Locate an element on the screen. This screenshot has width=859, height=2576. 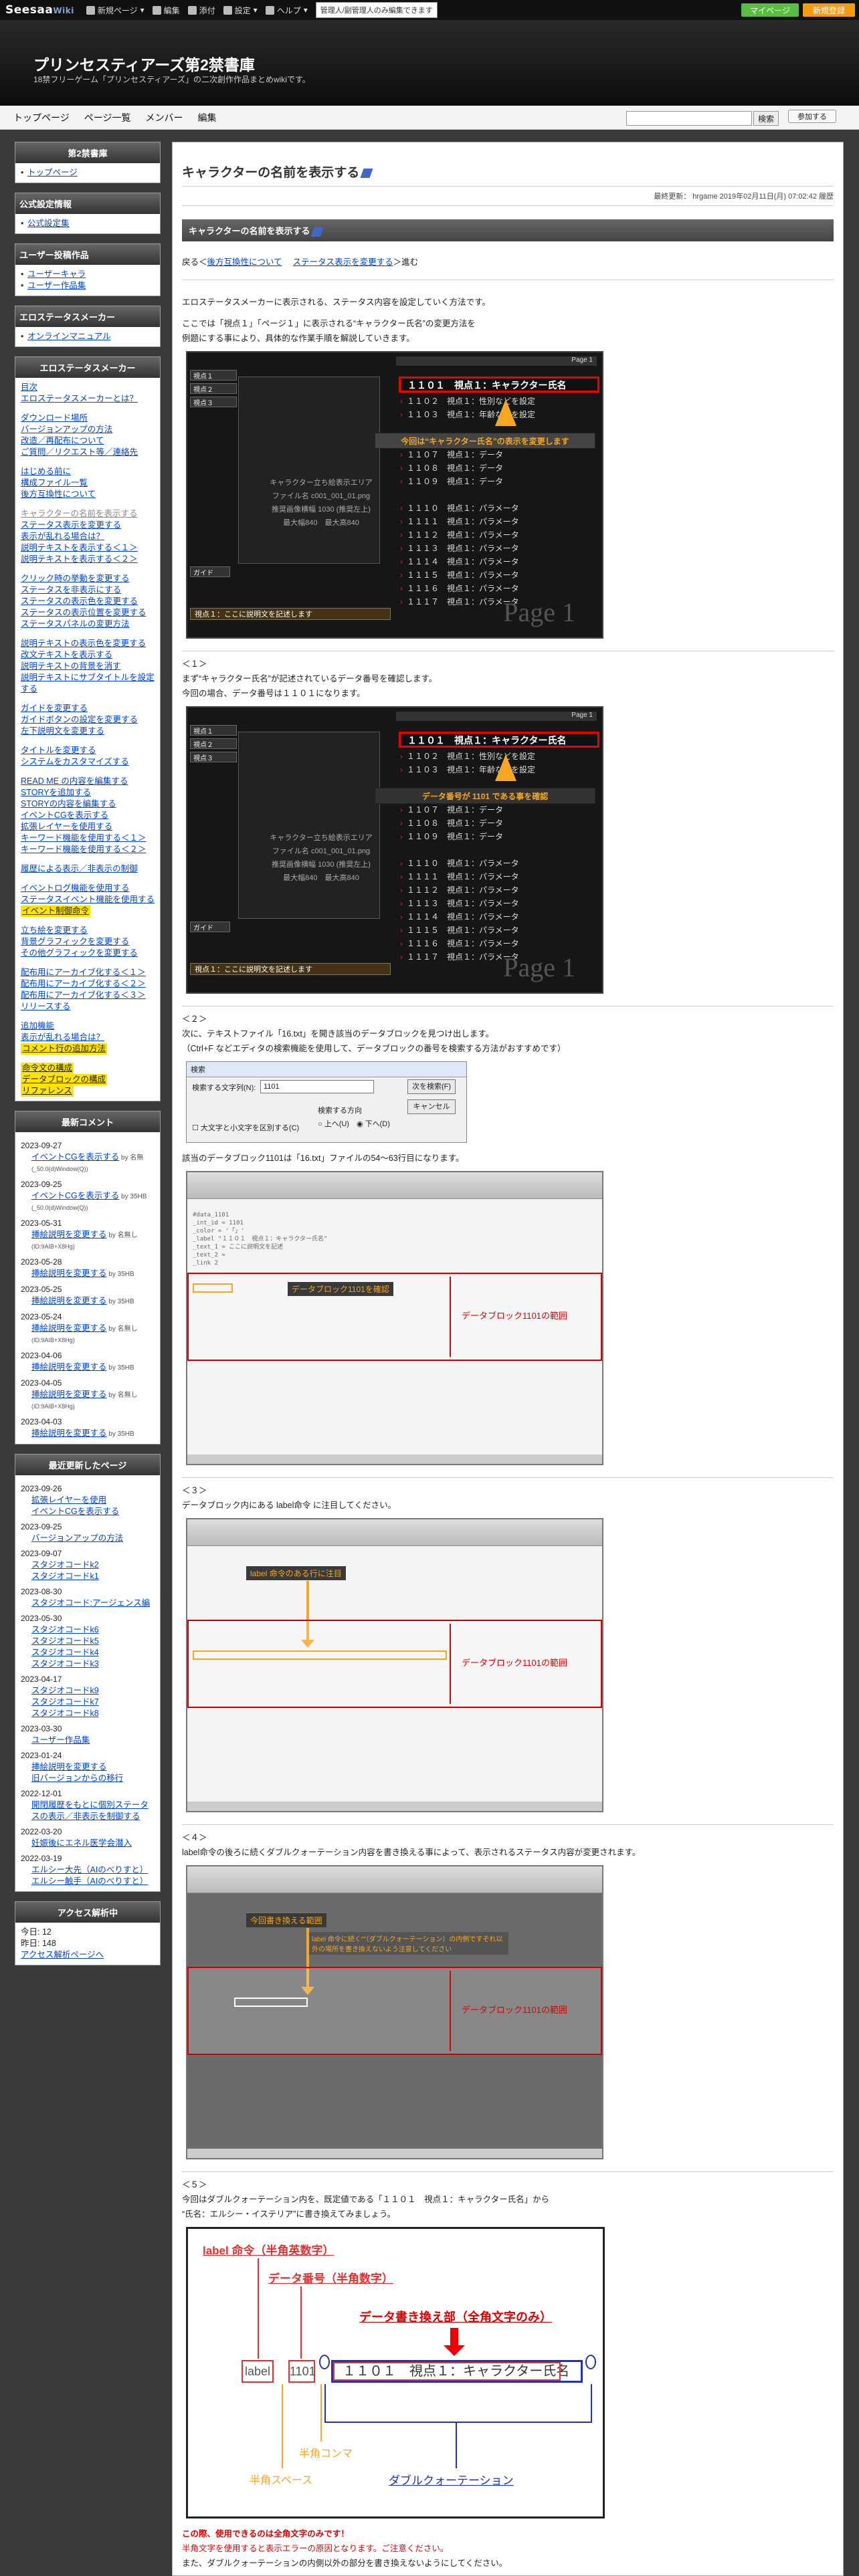
recent-page-link: スタジオコードk9 is located at coordinates (65, 1690).